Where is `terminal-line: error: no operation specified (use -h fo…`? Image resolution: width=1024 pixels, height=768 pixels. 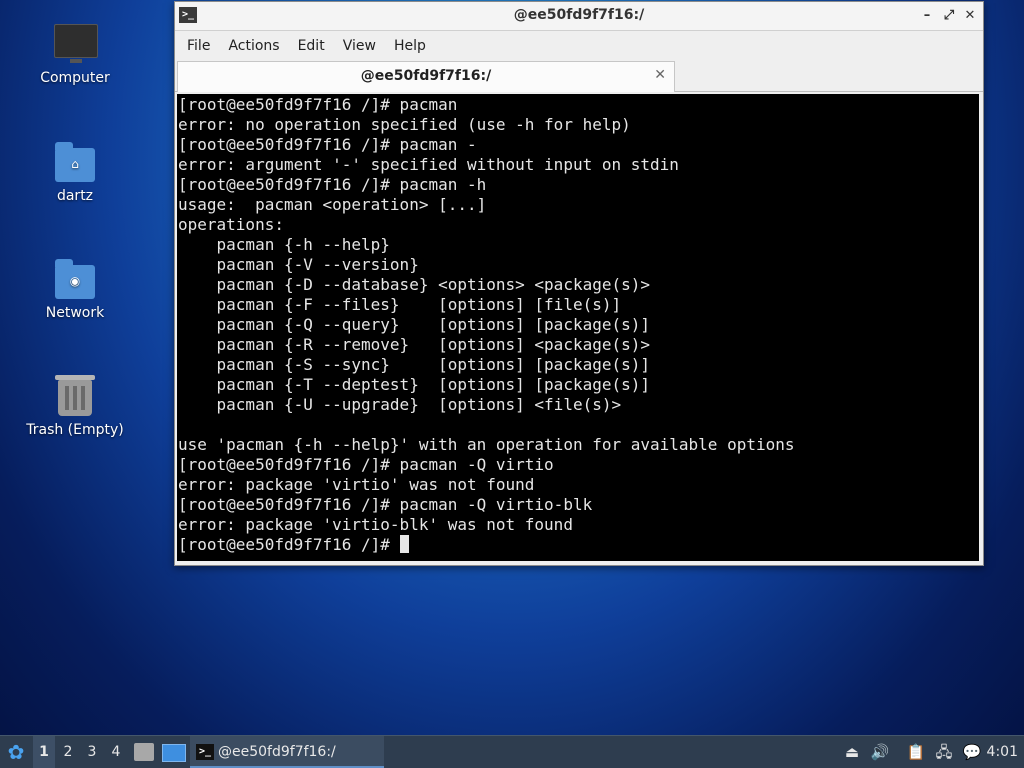 terminal-line: error: no operation specified (use -h fo… is located at coordinates (404, 124).